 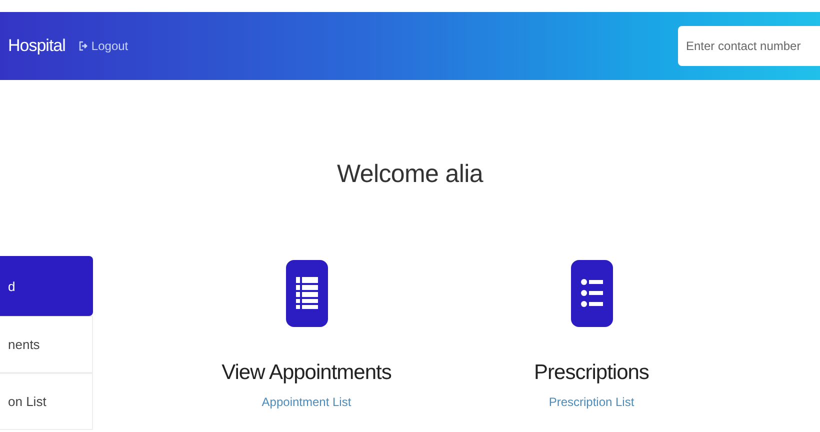 What do you see at coordinates (37, 46) in the screenshot?
I see `app-title: Hospital` at bounding box center [37, 46].